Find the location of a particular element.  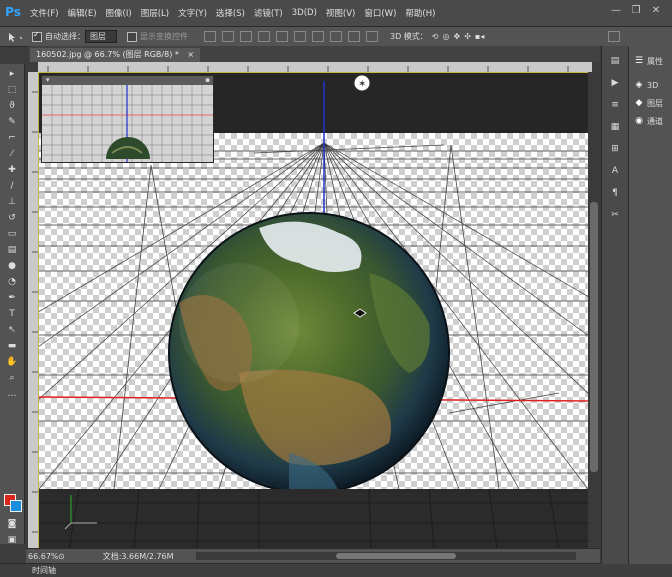

3d-scale-icon: ▪◂ is located at coordinates (479, 36).